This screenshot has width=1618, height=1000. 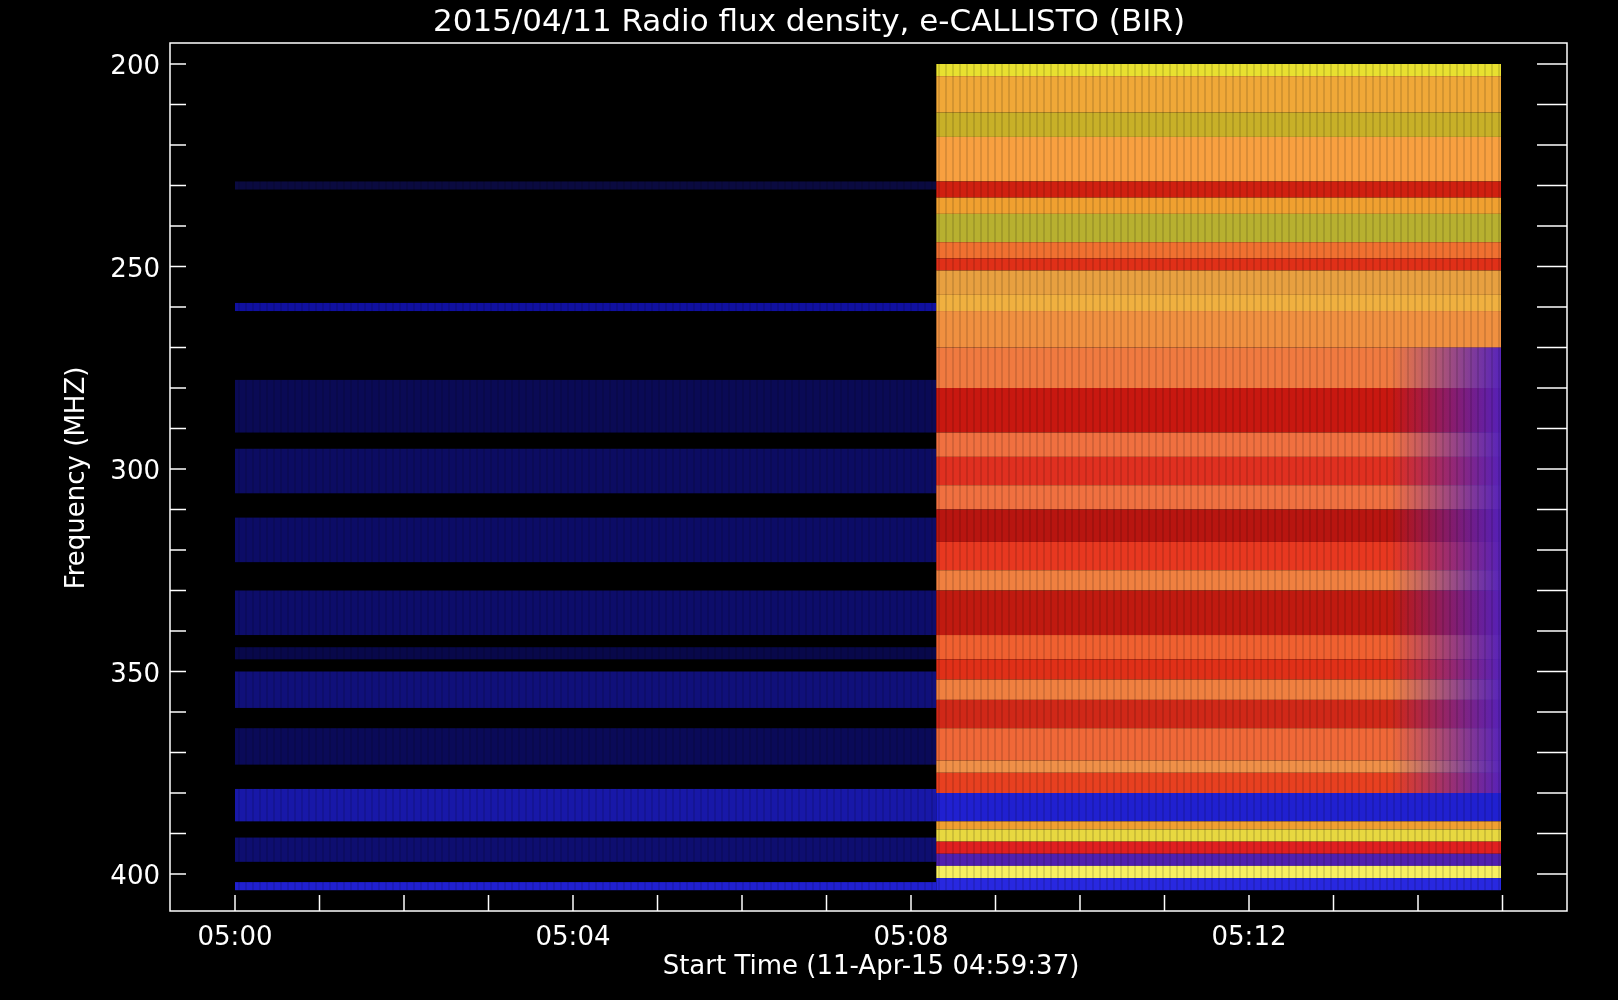 I want to click on tick-label: 300, so click(x=135, y=470).